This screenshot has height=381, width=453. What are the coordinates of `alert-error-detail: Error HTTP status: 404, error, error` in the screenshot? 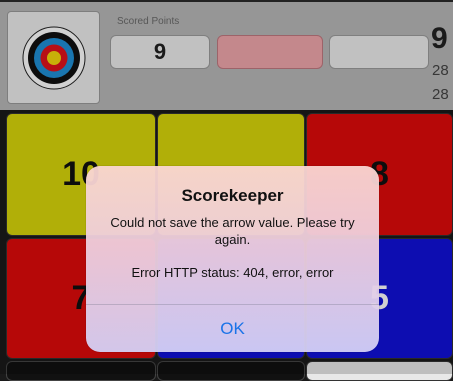 It's located at (232, 272).